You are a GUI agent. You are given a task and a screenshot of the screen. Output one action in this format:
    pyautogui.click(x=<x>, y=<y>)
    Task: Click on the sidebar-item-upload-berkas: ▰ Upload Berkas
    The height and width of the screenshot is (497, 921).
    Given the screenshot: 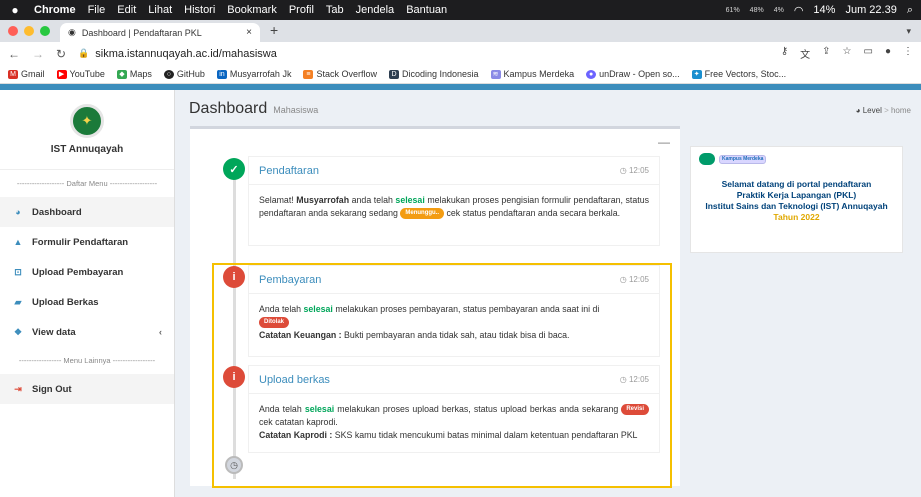 What is the action you would take?
    pyautogui.click(x=87, y=302)
    